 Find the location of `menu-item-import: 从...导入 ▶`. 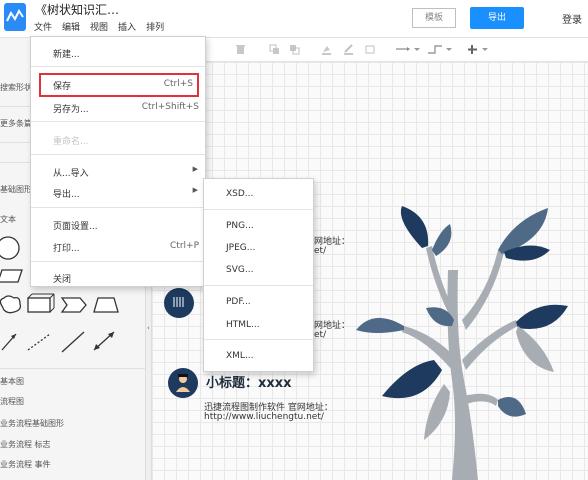

menu-item-import: 从...导入 ▶ is located at coordinates (118, 171).